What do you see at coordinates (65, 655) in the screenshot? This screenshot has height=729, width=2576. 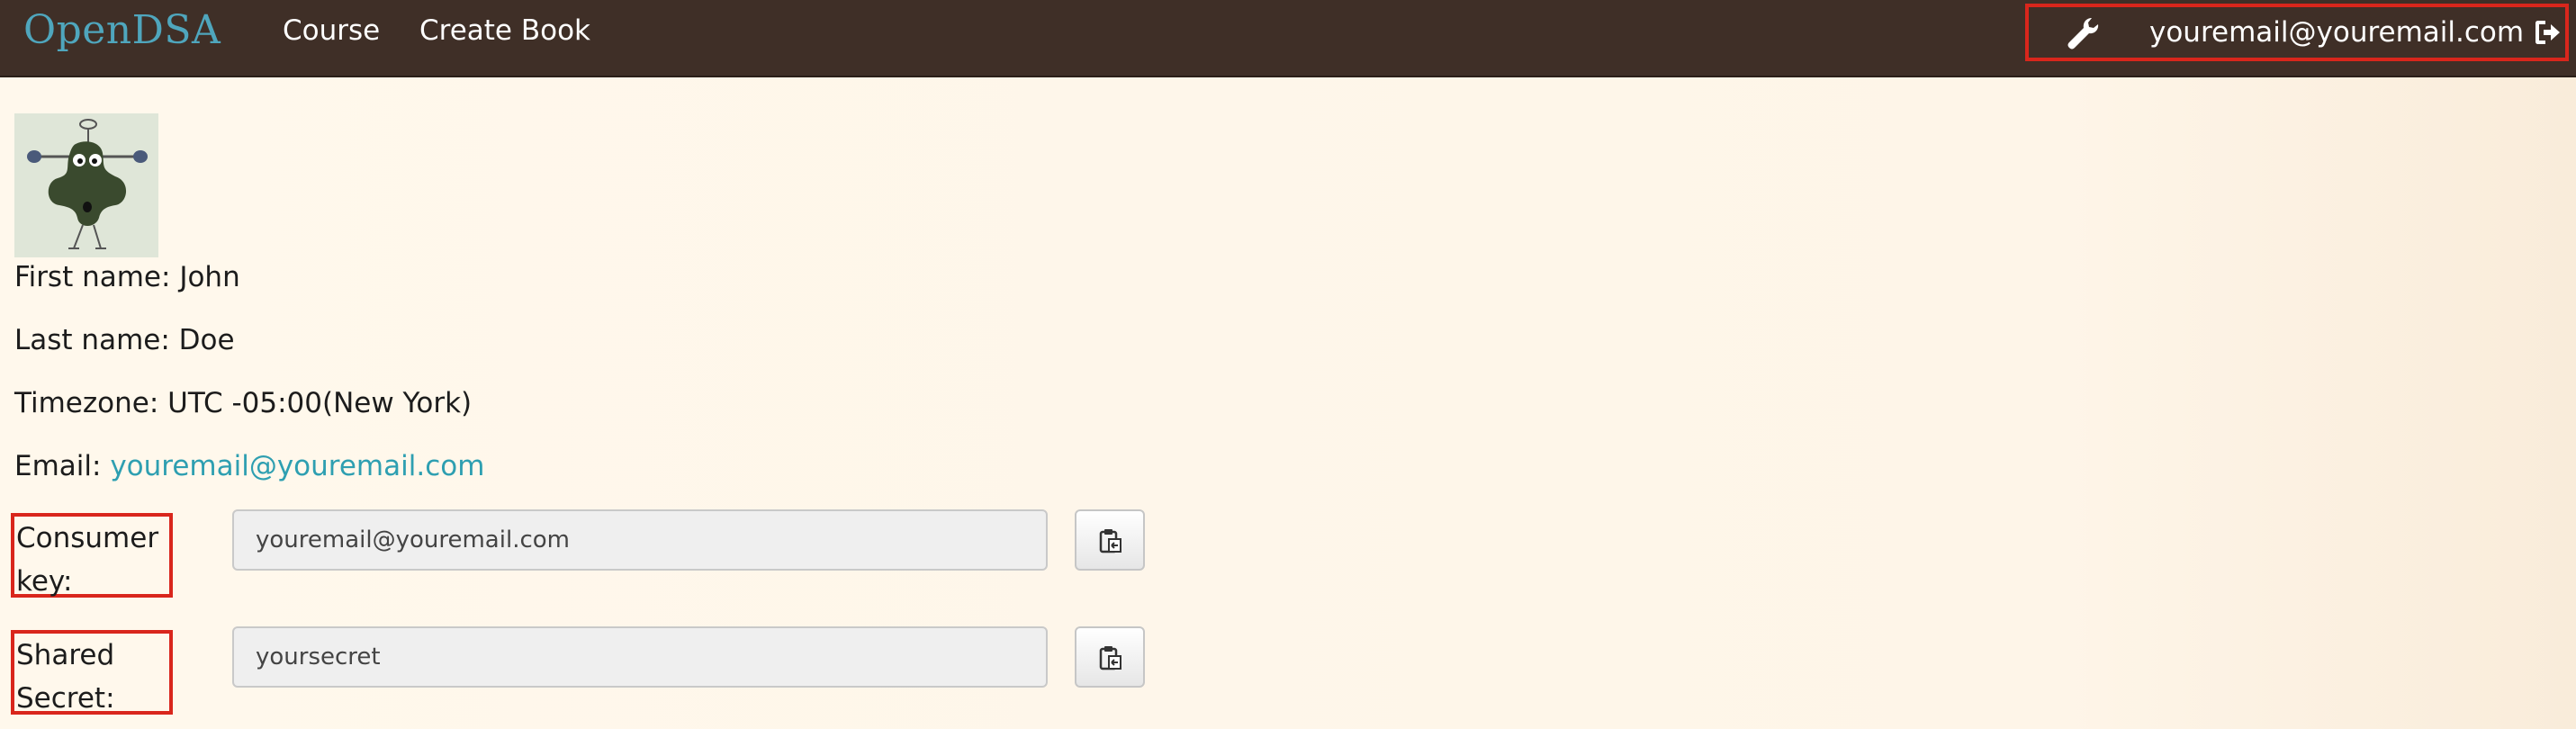 I see `shared-secret-label-line1: Shared` at bounding box center [65, 655].